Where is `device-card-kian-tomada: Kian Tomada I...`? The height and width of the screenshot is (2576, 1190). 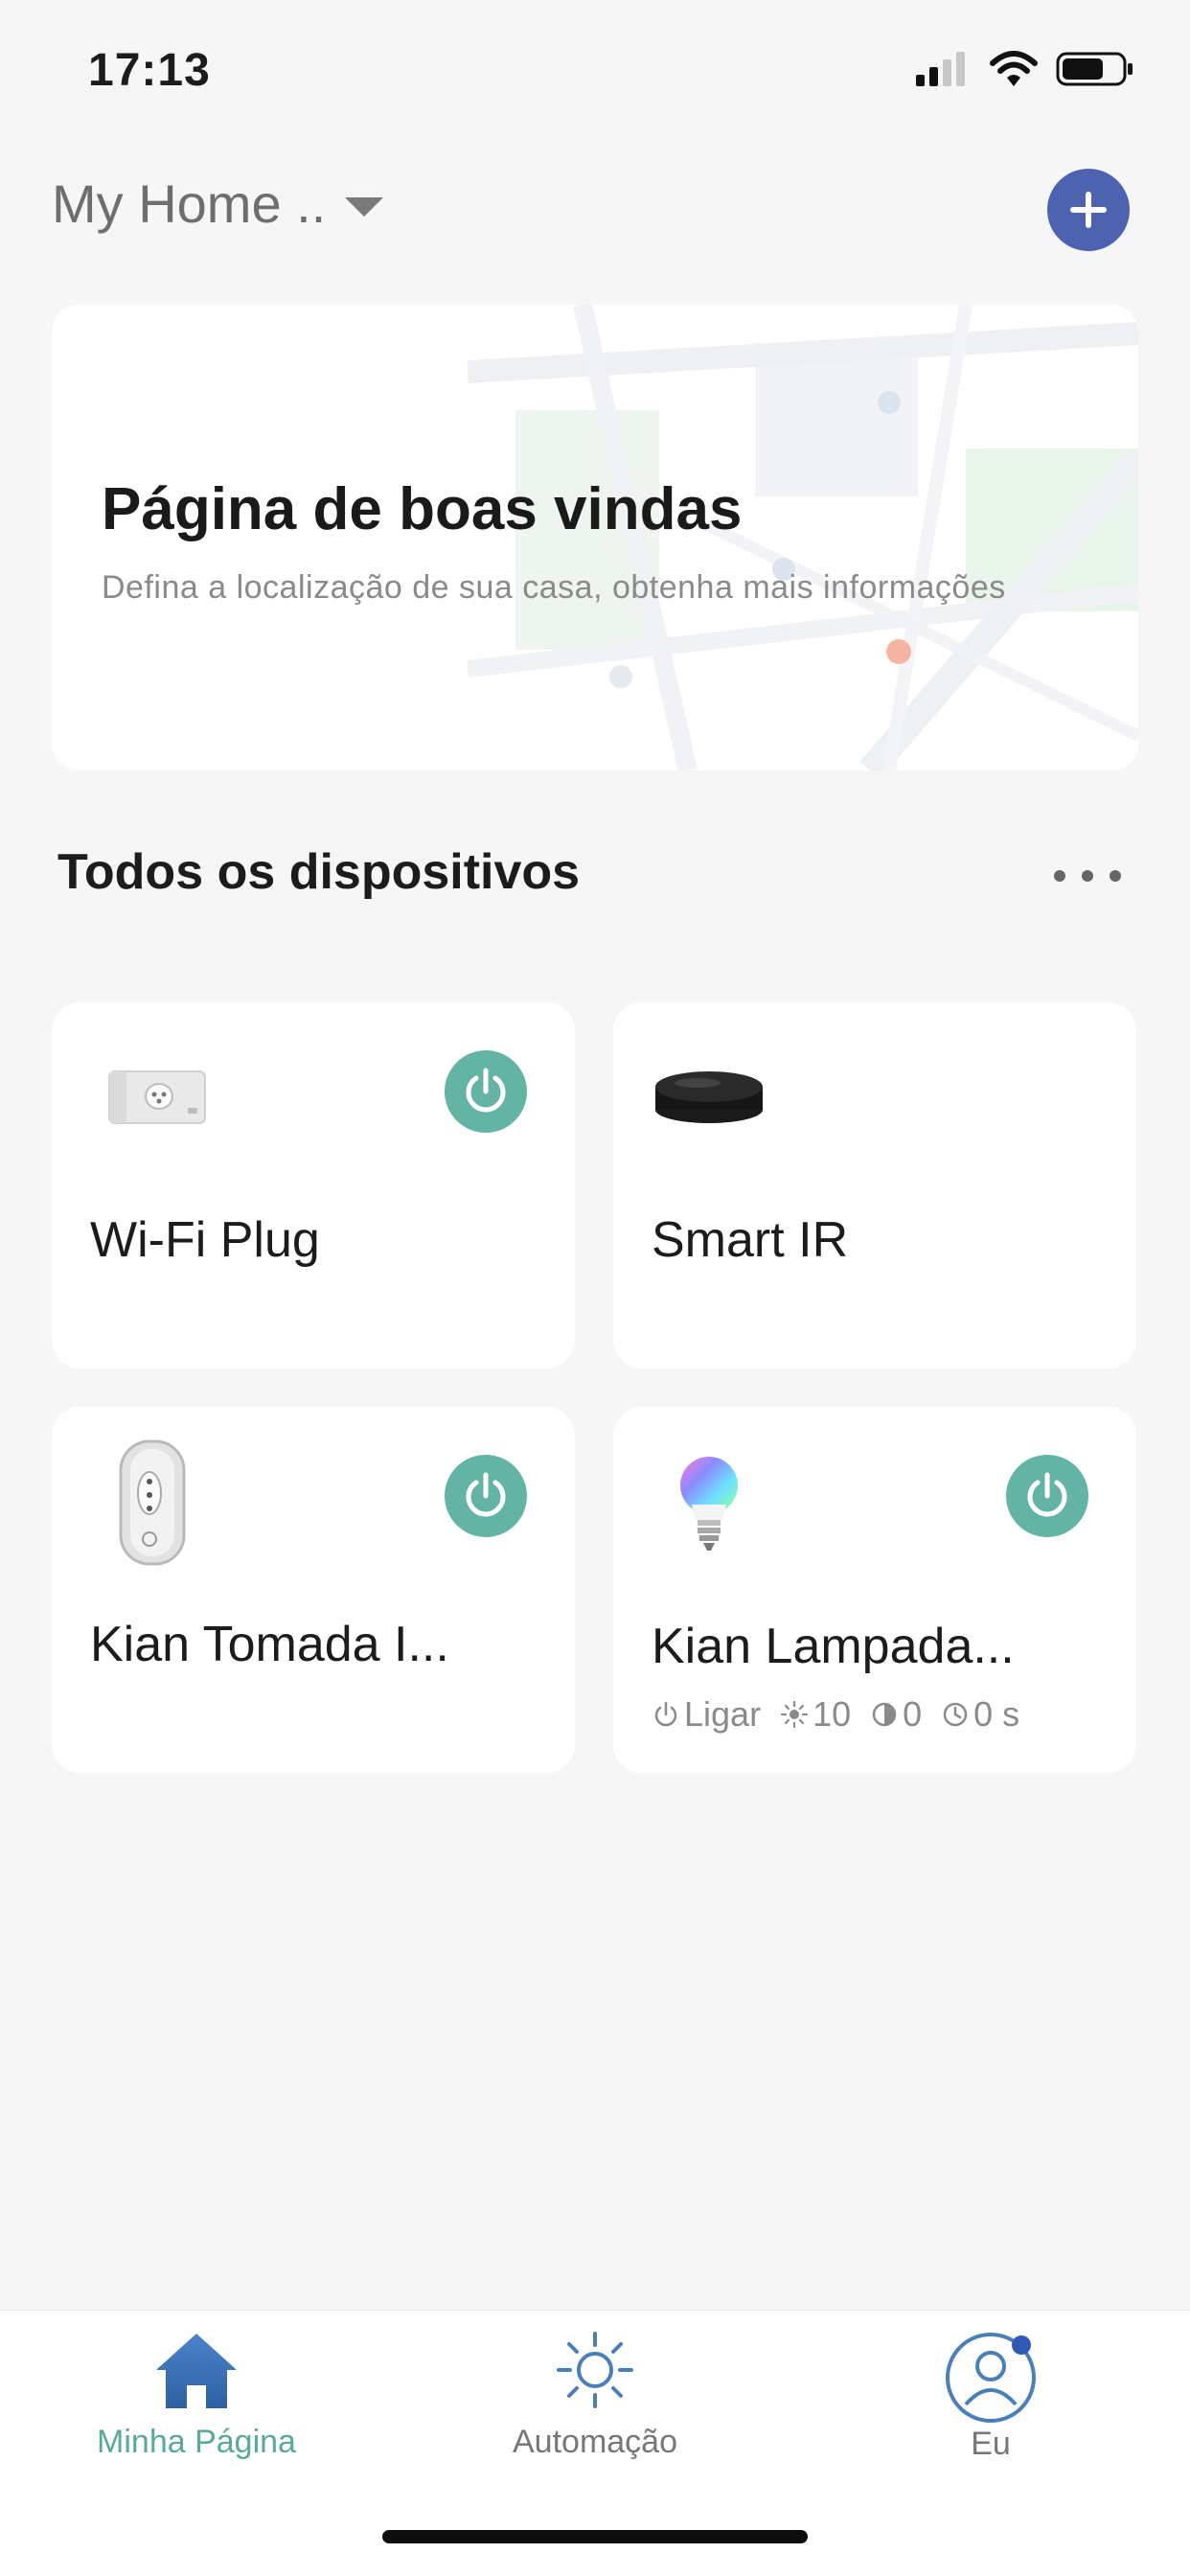 device-card-kian-tomada: Kian Tomada I... is located at coordinates (313, 1590).